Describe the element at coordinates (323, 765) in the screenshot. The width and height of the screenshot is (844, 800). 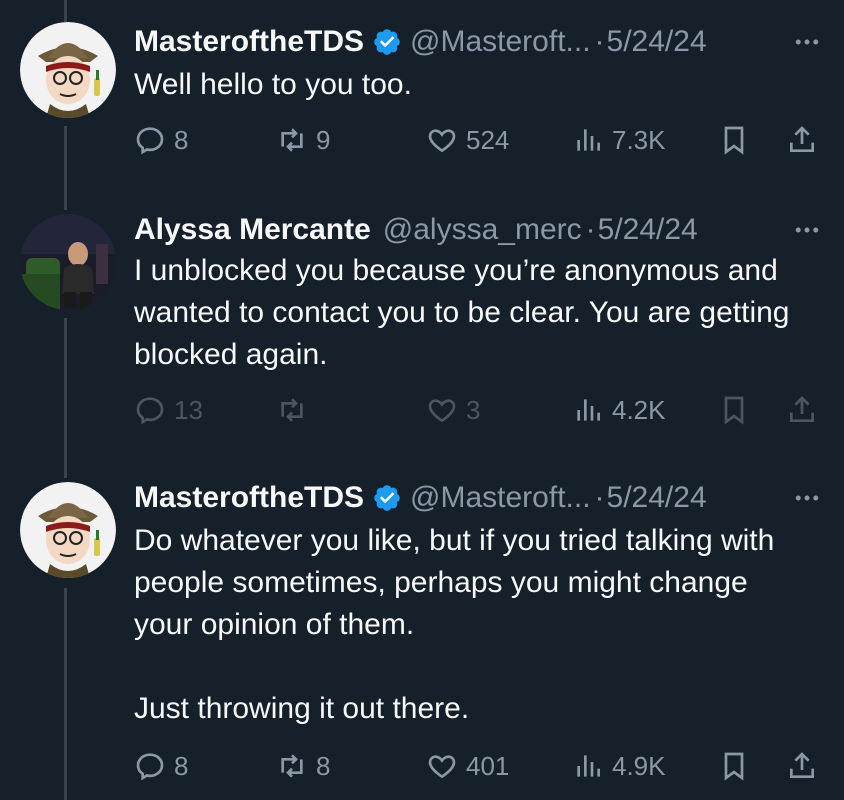
I see `retweet-count: 8` at that location.